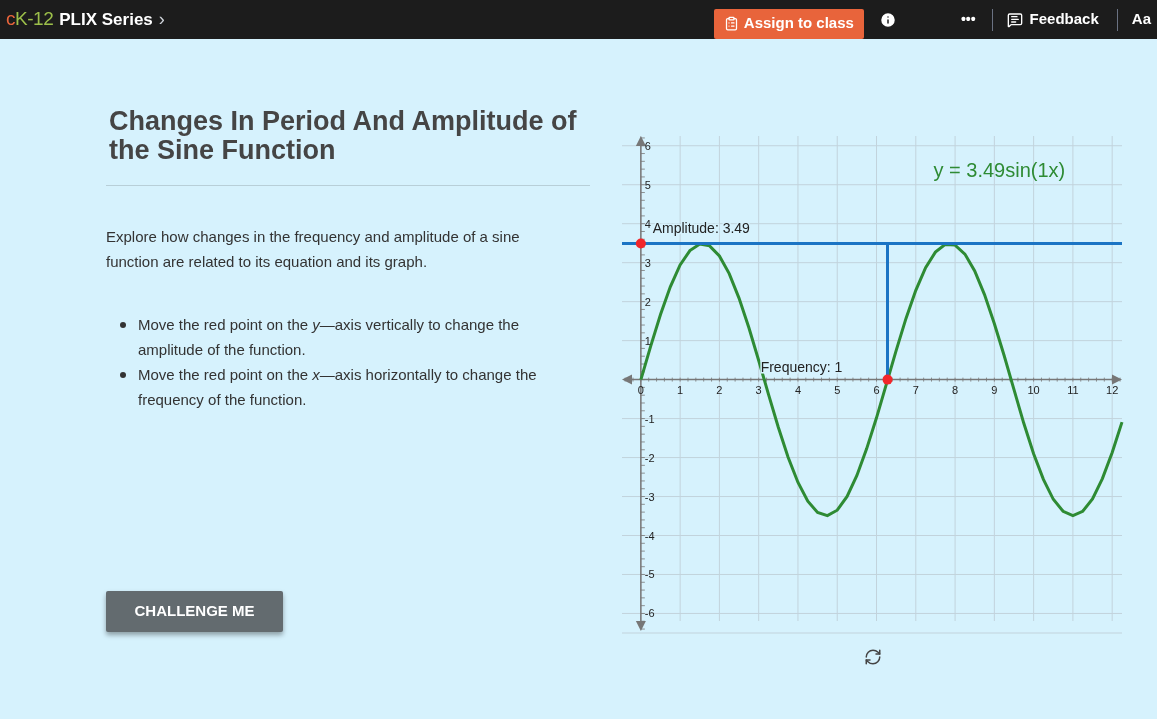 This screenshot has width=1157, height=719. What do you see at coordinates (999, 169) in the screenshot?
I see `equation-label: y = 3.49sin(1x)` at bounding box center [999, 169].